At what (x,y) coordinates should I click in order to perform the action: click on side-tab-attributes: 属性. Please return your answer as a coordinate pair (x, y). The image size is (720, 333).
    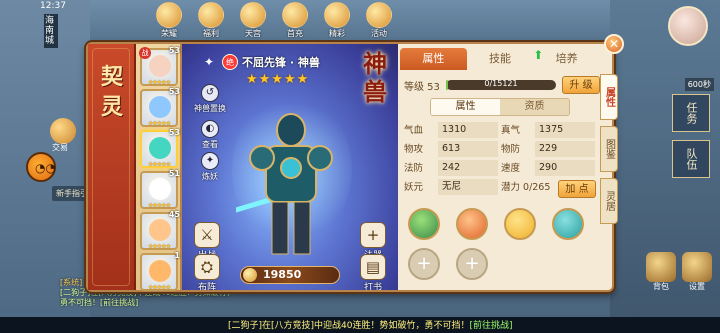
    Looking at the image, I should click on (609, 97).